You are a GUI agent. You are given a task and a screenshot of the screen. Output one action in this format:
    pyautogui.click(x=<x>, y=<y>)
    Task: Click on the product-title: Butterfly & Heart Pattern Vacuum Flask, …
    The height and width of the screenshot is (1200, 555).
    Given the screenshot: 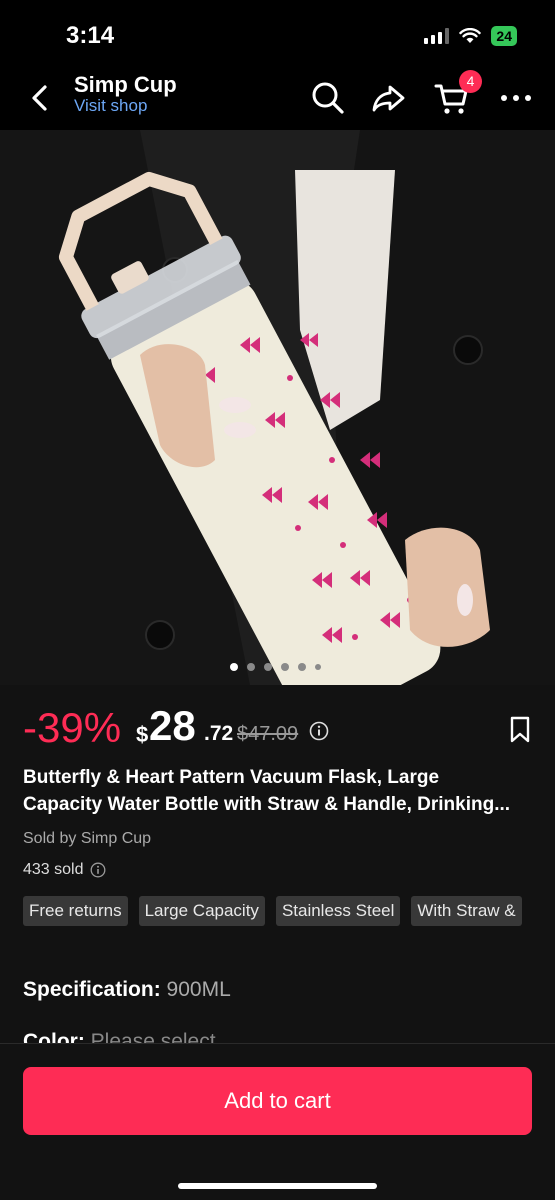 What is the action you would take?
    pyautogui.click(x=279, y=791)
    